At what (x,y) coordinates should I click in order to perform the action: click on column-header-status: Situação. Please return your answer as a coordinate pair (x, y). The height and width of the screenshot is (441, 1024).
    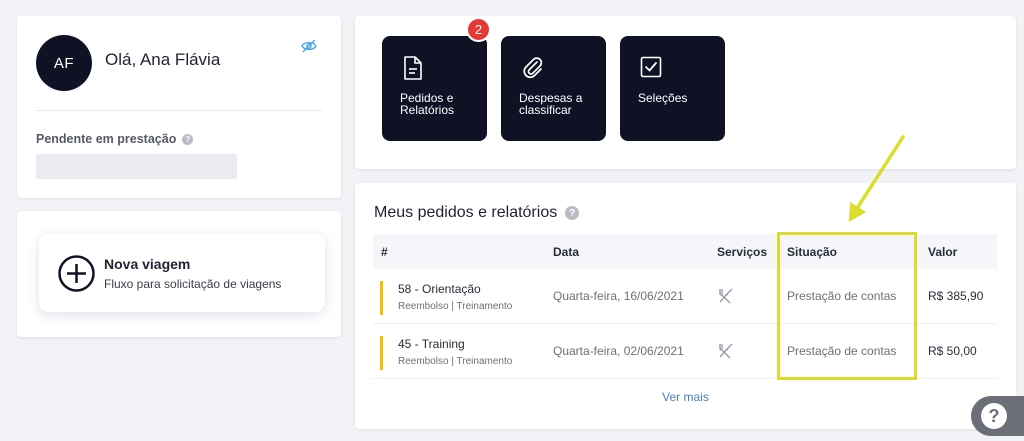
    Looking at the image, I should click on (812, 252).